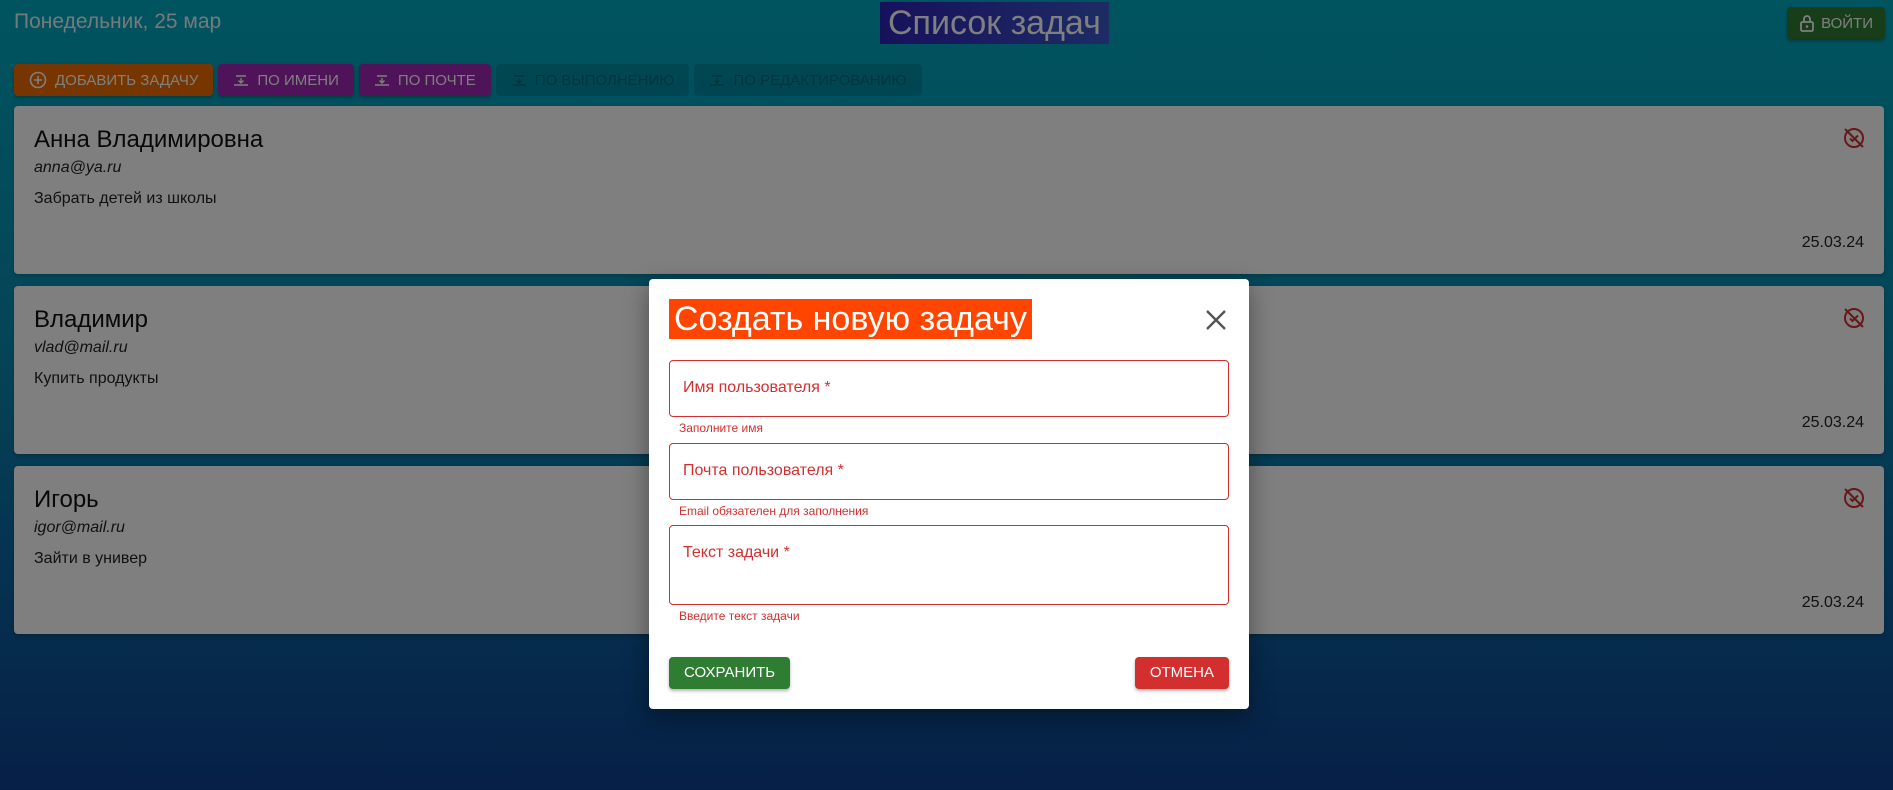 This screenshot has width=1893, height=790. What do you see at coordinates (739, 616) in the screenshot?
I see `task-text-error: Введите текст задачи` at bounding box center [739, 616].